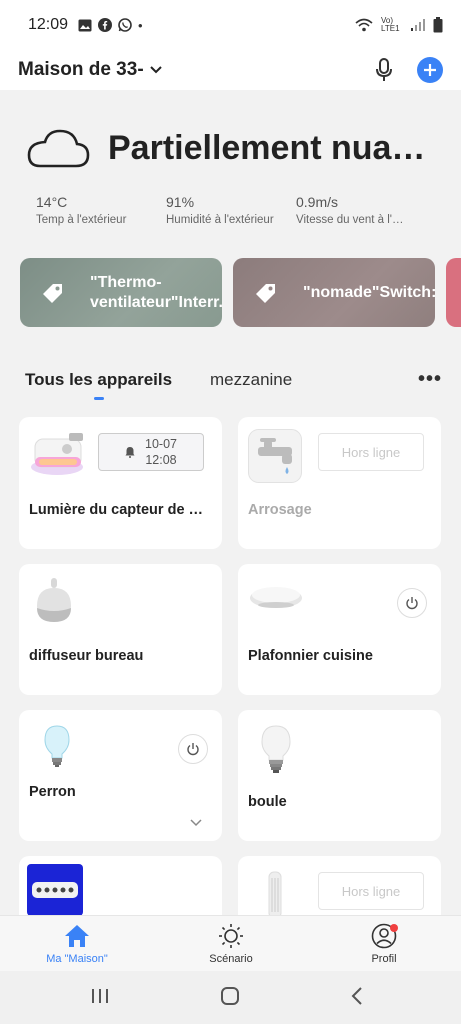  What do you see at coordinates (267, 802) in the screenshot?
I see `device-name: boule` at bounding box center [267, 802].